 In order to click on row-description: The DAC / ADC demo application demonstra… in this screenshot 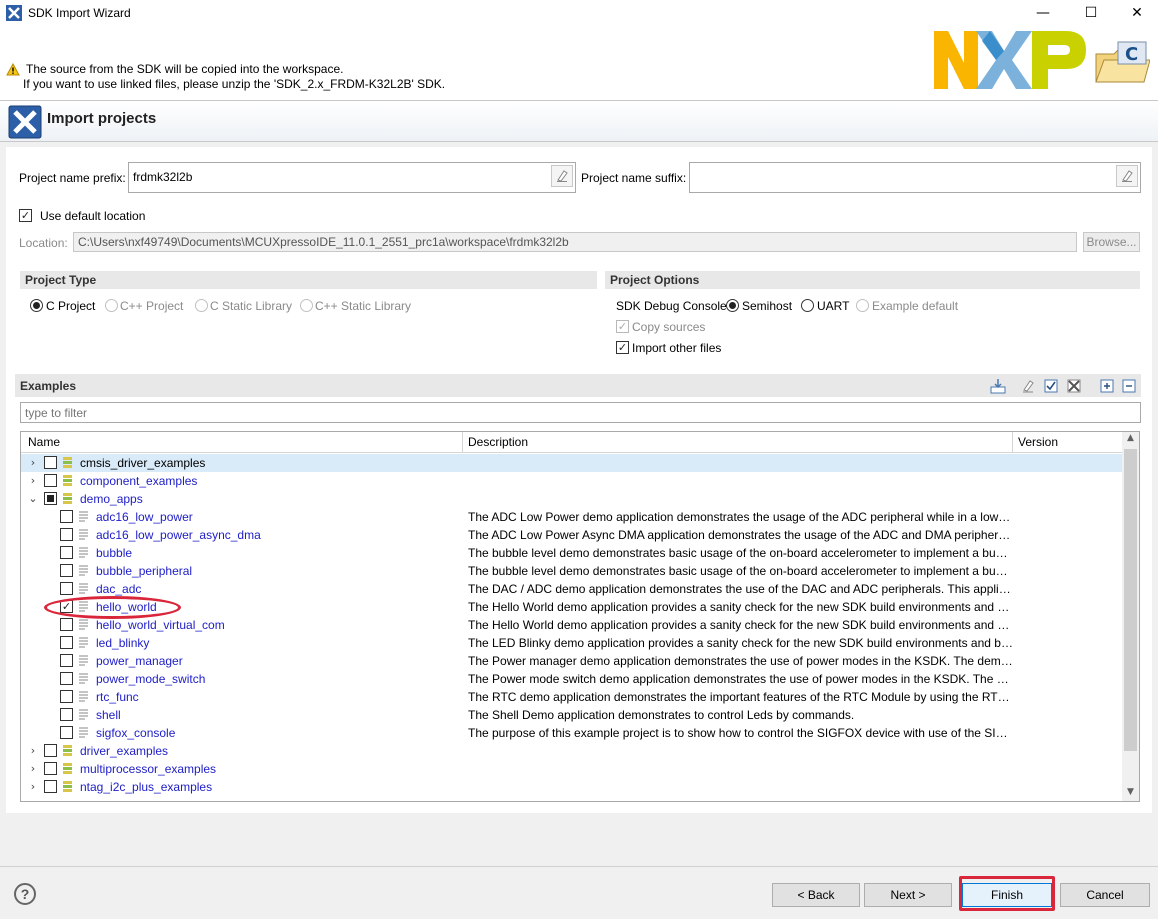, I will do `click(740, 589)`.